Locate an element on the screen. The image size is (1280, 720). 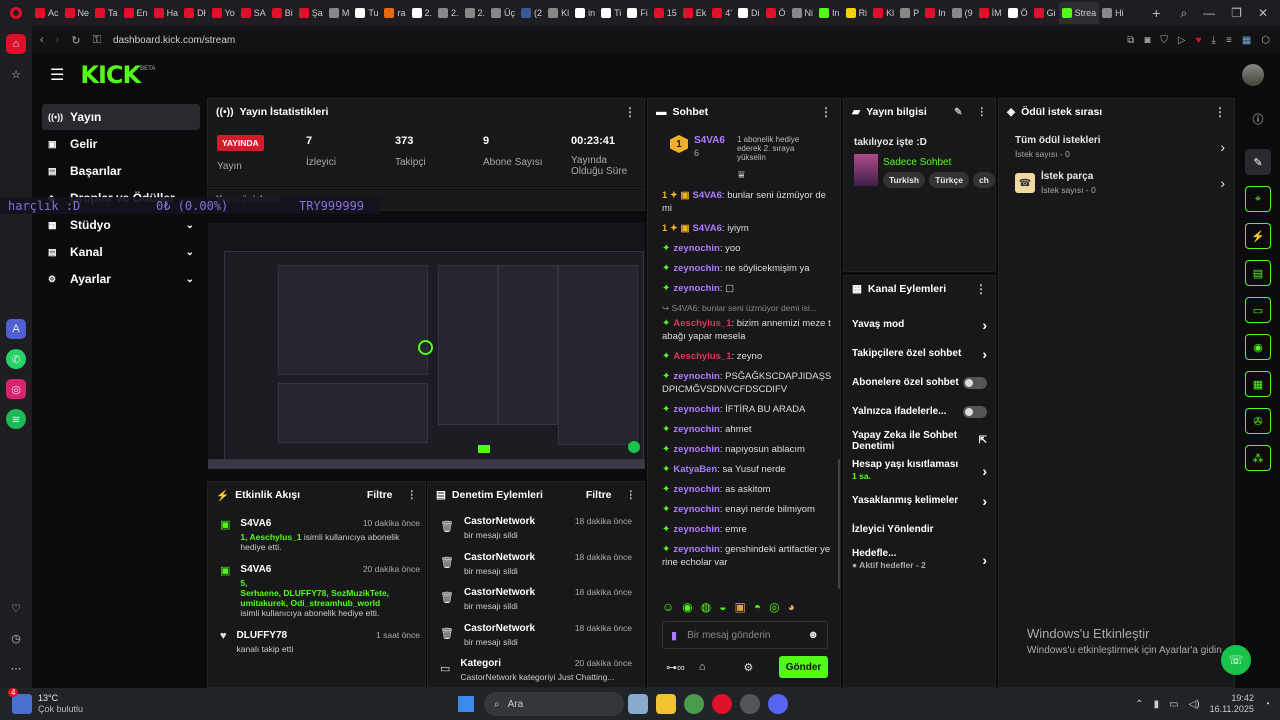
emote-icon: ◓ is located at coordinates (757, 607).